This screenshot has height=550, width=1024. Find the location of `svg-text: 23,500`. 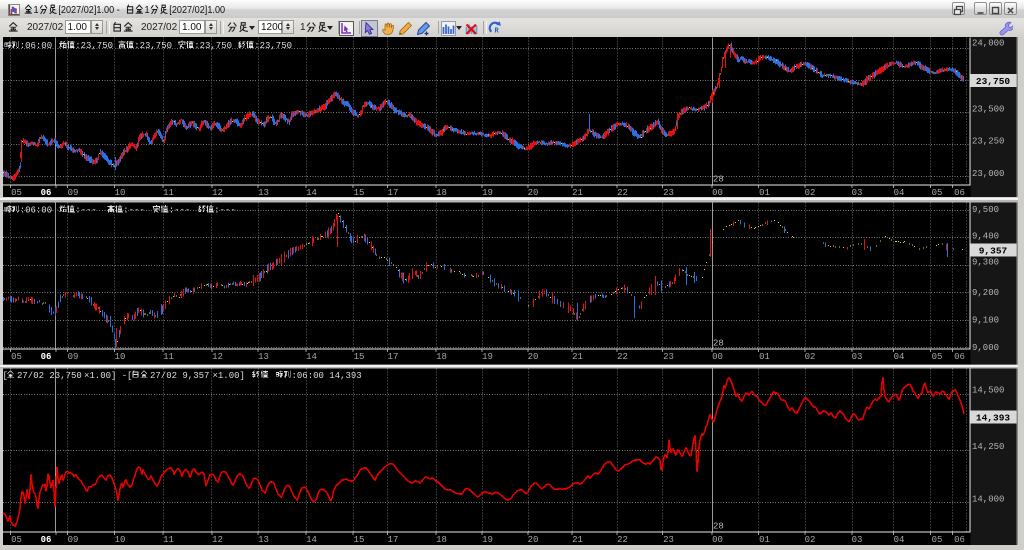

svg-text: 23,500 is located at coordinates (988, 110).